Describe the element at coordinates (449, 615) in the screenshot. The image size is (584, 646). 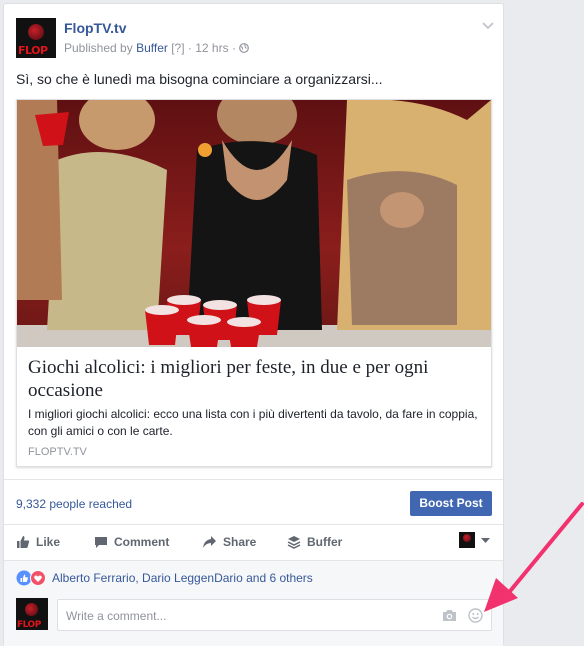
I see `camera-icon` at that location.